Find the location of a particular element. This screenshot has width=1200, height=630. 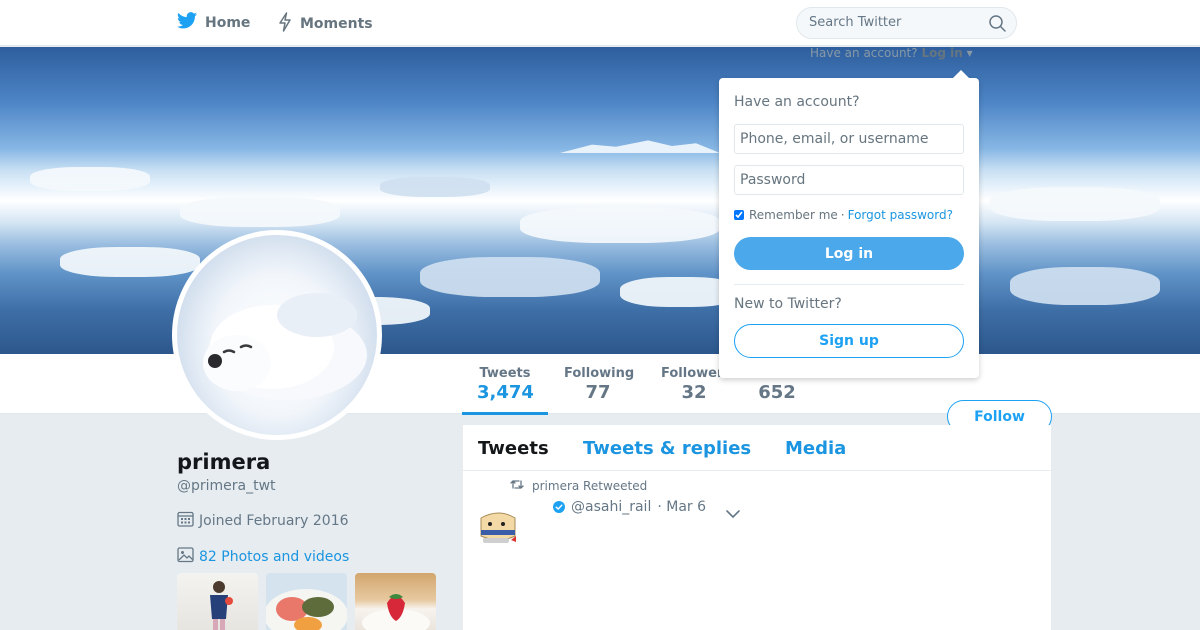

photos-and-videos-link: 82 Photos and videos is located at coordinates (263, 556).